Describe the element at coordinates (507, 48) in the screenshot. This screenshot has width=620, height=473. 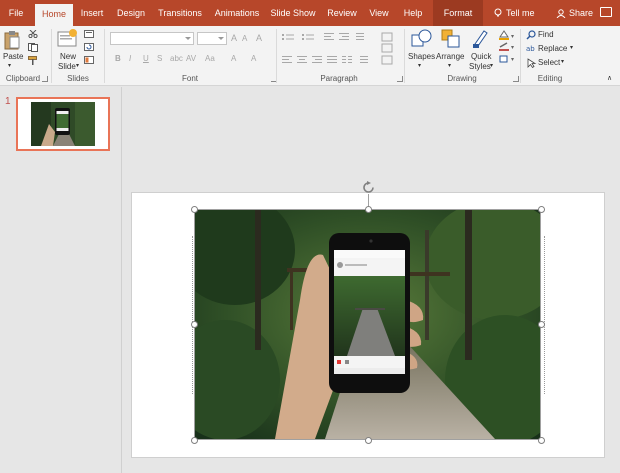
I see `shape-format-icons: ▾ ▾ ▾` at that location.